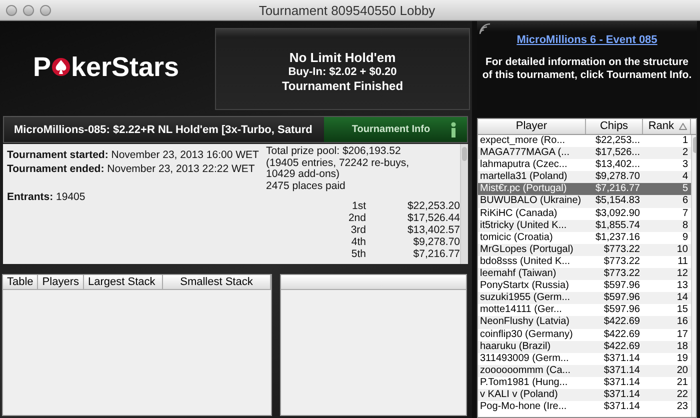 The width and height of the screenshot is (700, 418). I want to click on ended-value: November 23, 2013 22:22 WET, so click(181, 169).